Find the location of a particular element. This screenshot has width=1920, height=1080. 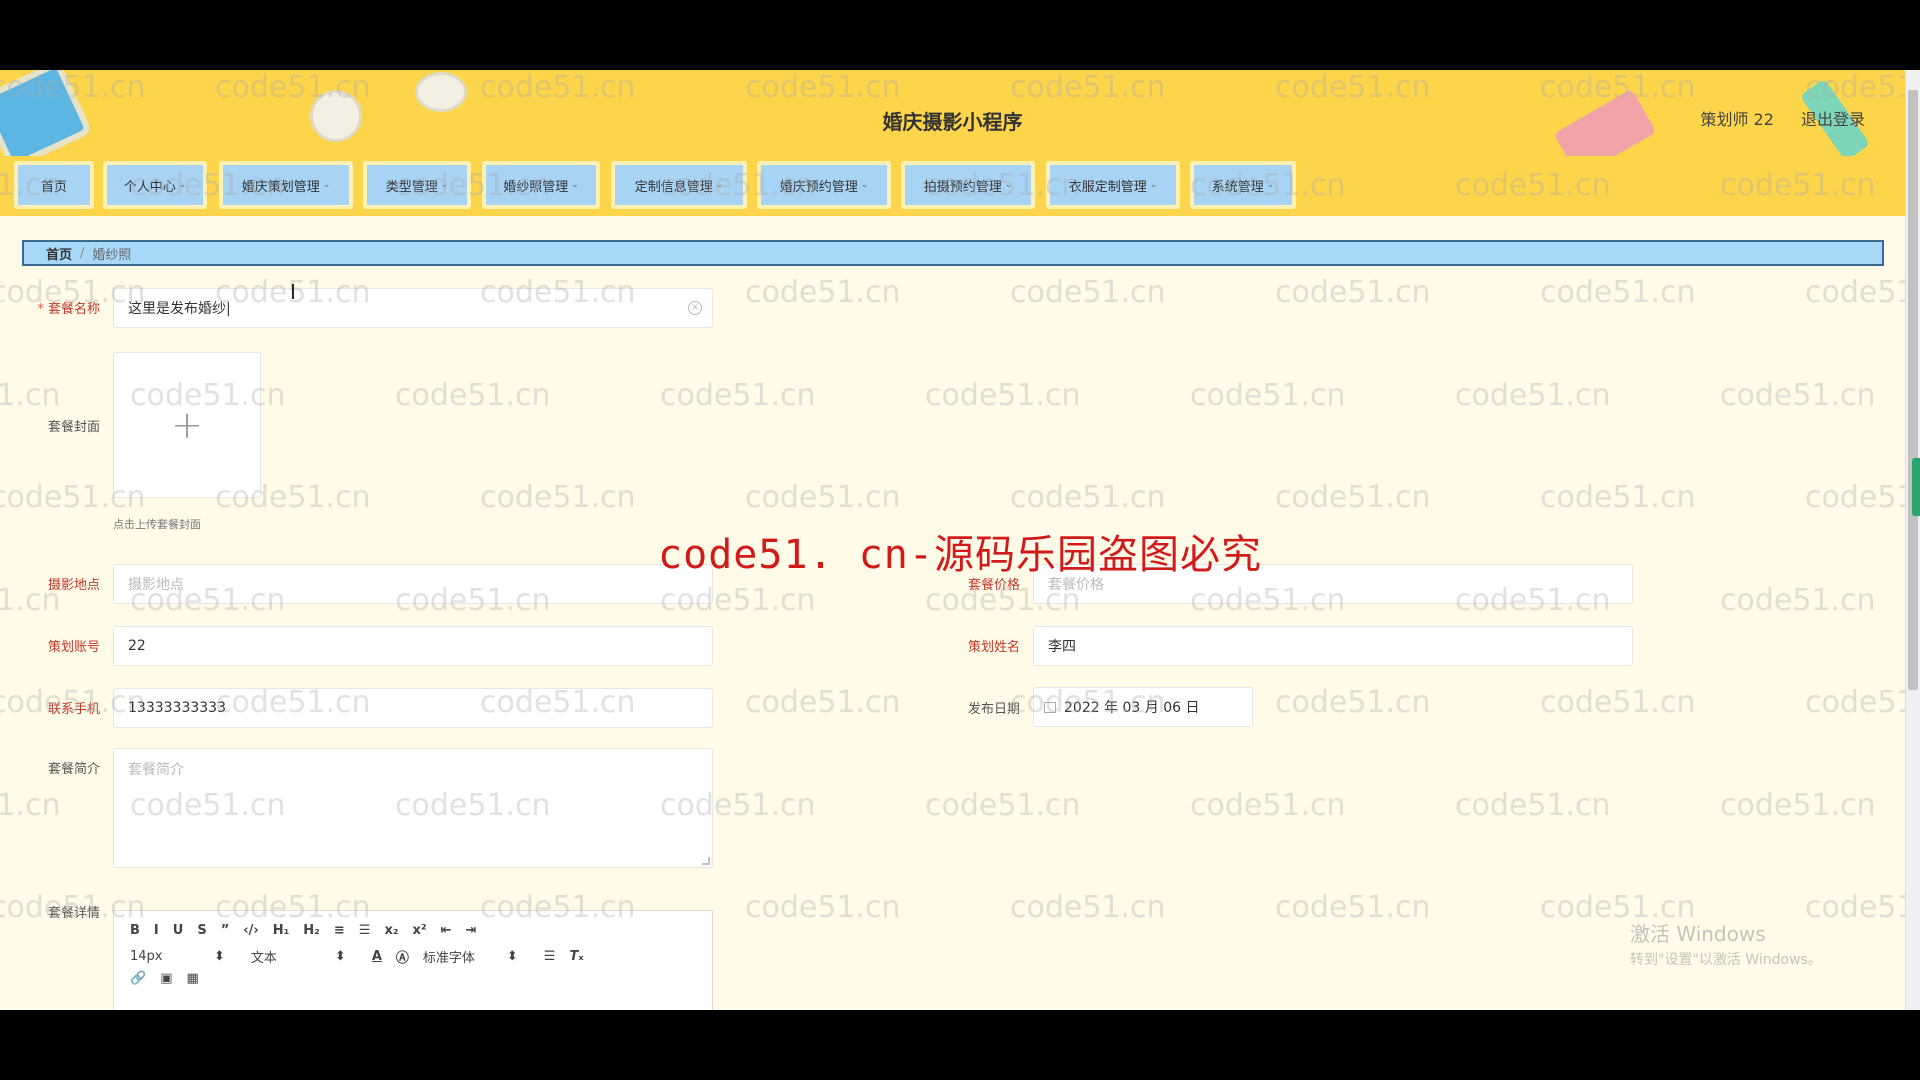

bold-icon: B is located at coordinates (135, 930).